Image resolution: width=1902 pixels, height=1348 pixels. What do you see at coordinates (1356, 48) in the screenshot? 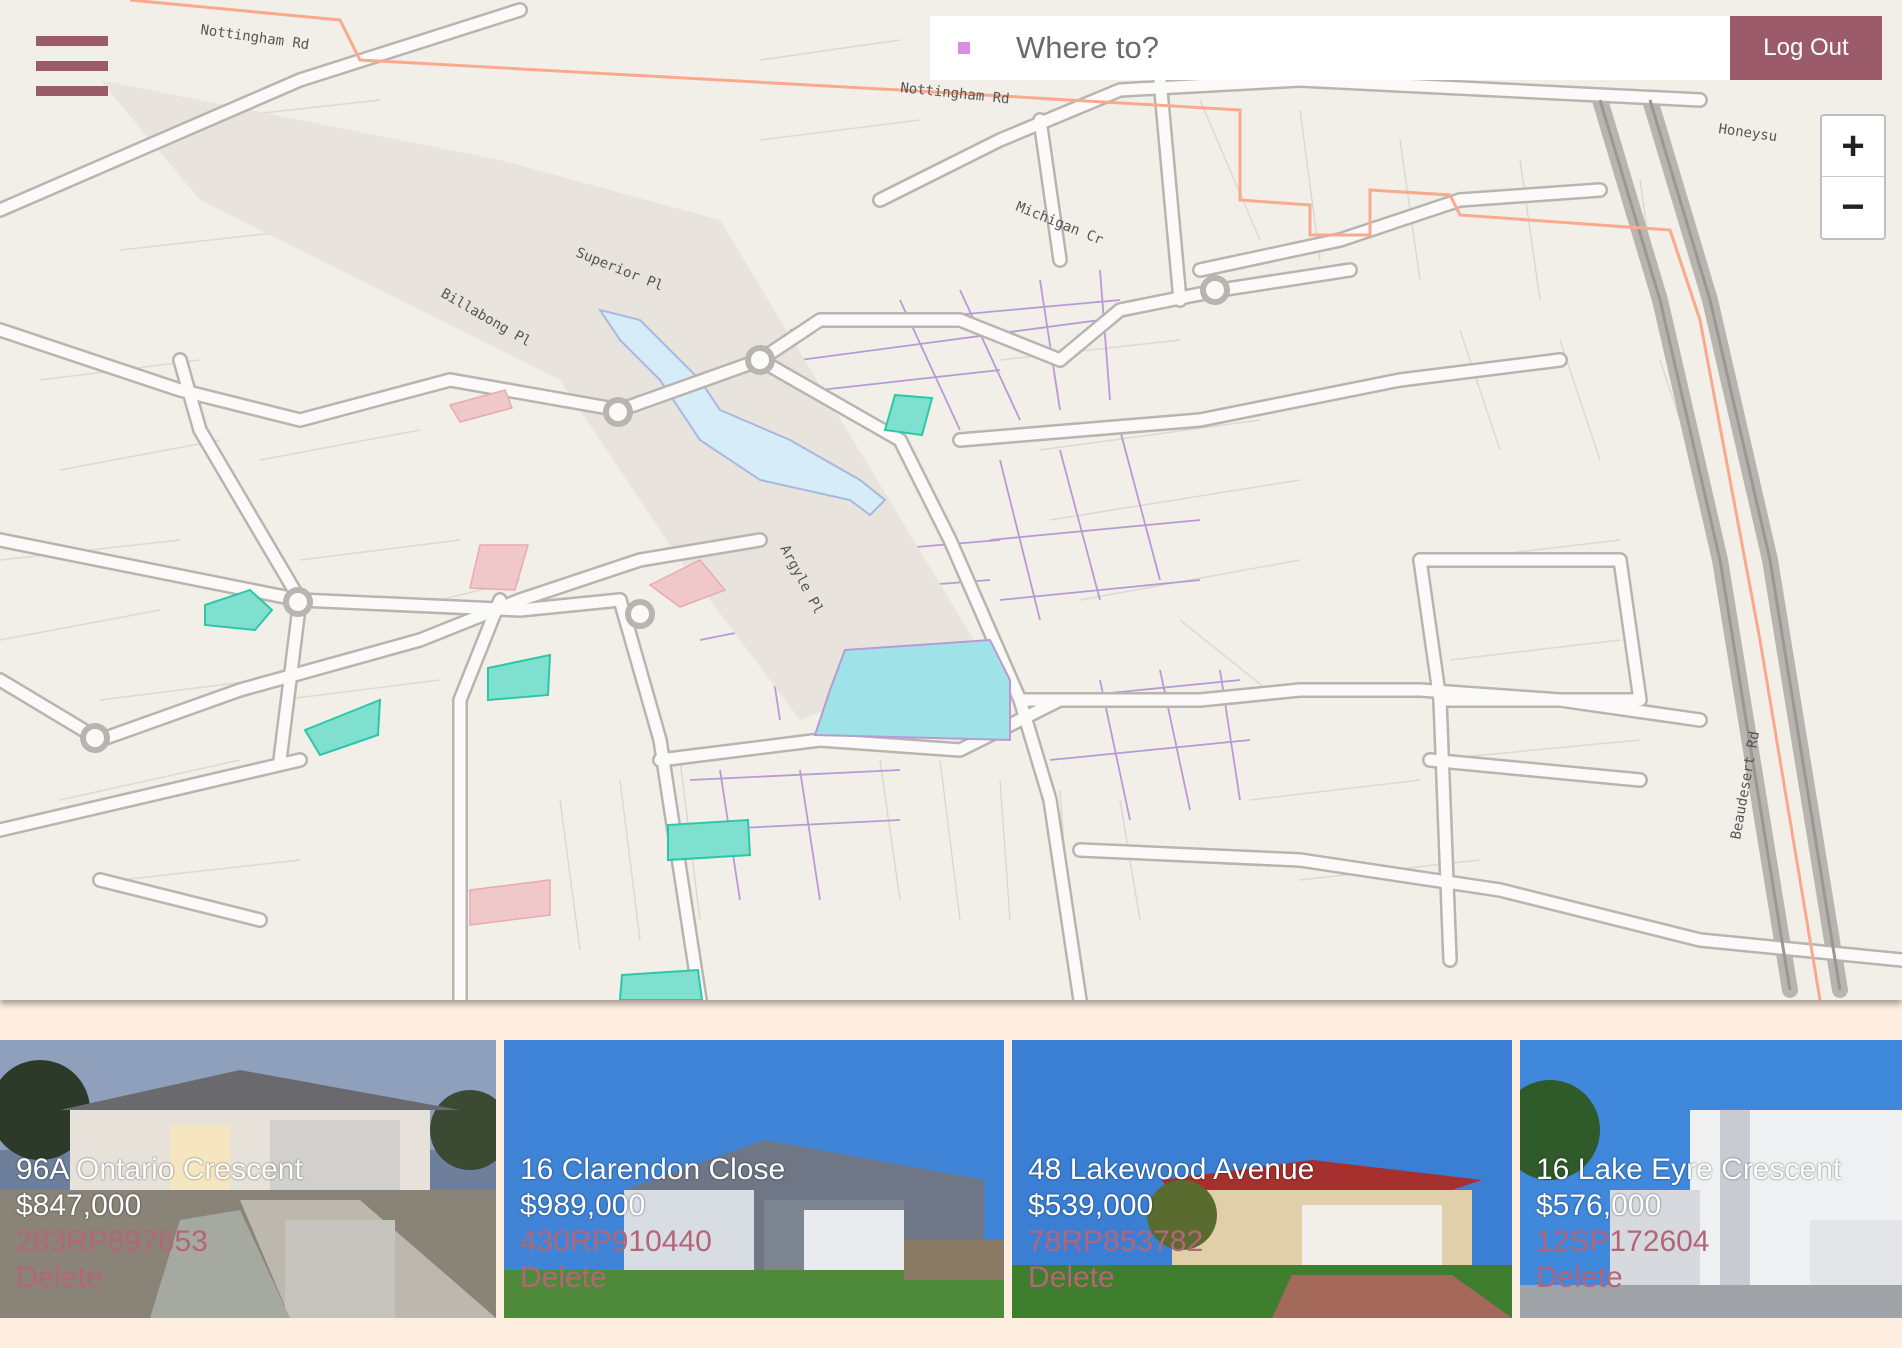
I see `search-input` at bounding box center [1356, 48].